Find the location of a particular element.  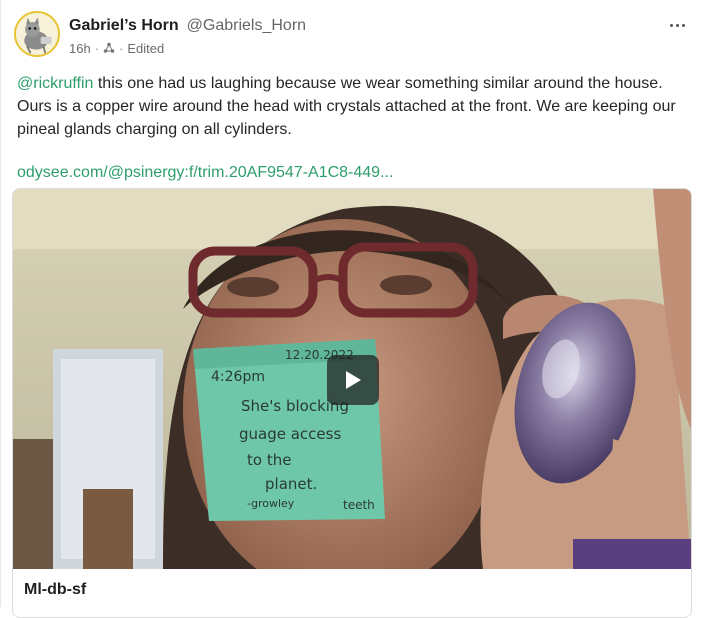

author-avatar is located at coordinates (37, 34).